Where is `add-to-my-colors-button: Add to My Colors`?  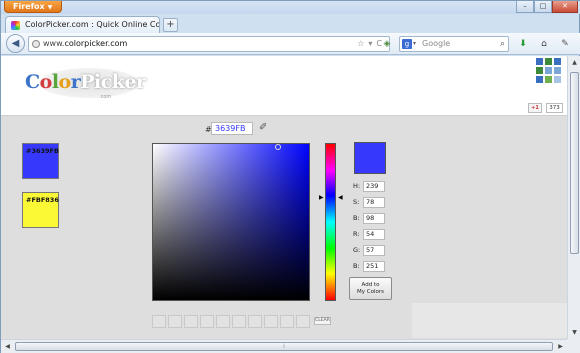 add-to-my-colors-button: Add to My Colors is located at coordinates (370, 288).